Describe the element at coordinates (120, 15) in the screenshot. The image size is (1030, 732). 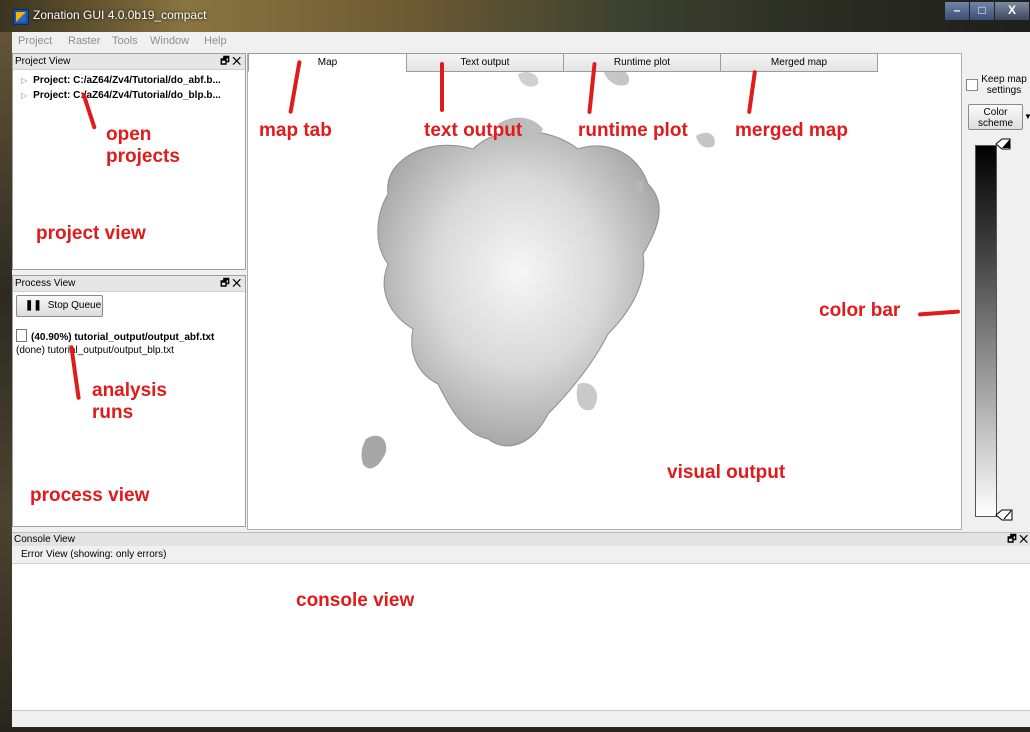
I see `window-title: Zonation GUI 4.0.0b19_compact` at that location.